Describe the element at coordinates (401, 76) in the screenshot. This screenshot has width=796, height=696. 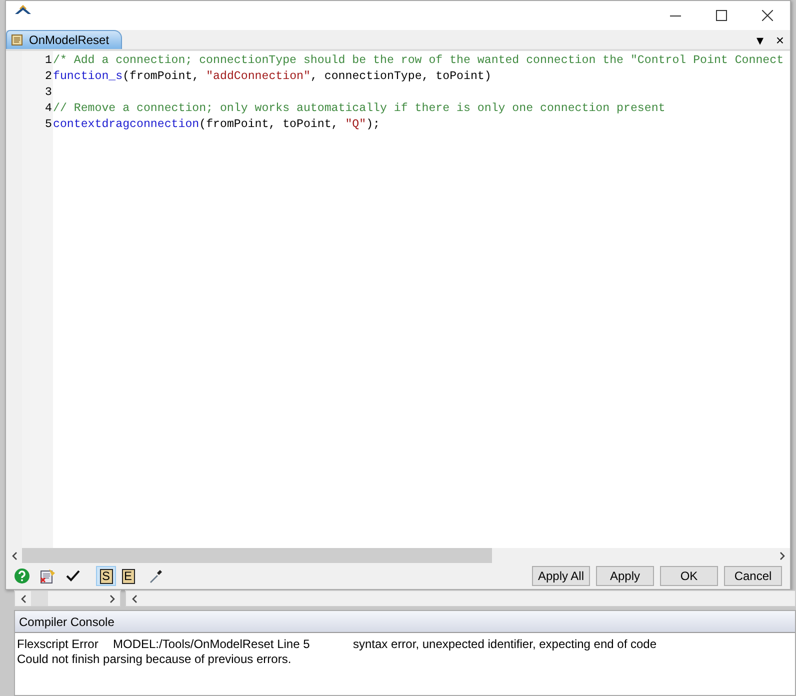
I see `code-text: , connectionType, toPoint)` at that location.